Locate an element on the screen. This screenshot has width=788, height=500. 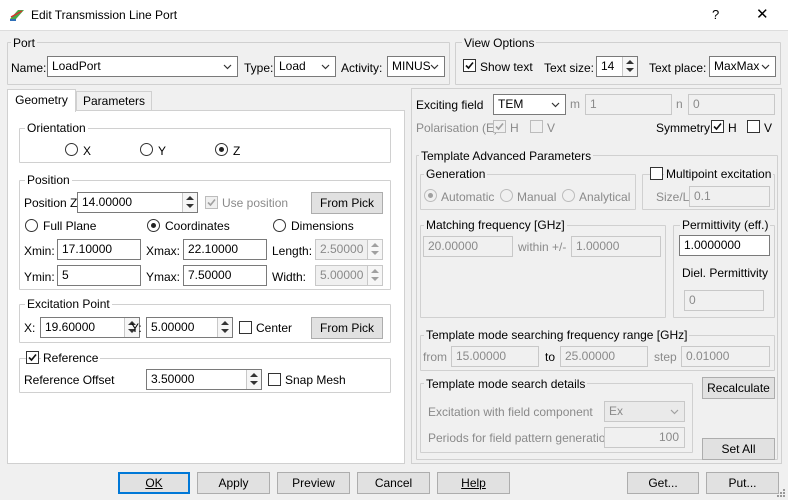
within-field: 1.00000 is located at coordinates (616, 246).